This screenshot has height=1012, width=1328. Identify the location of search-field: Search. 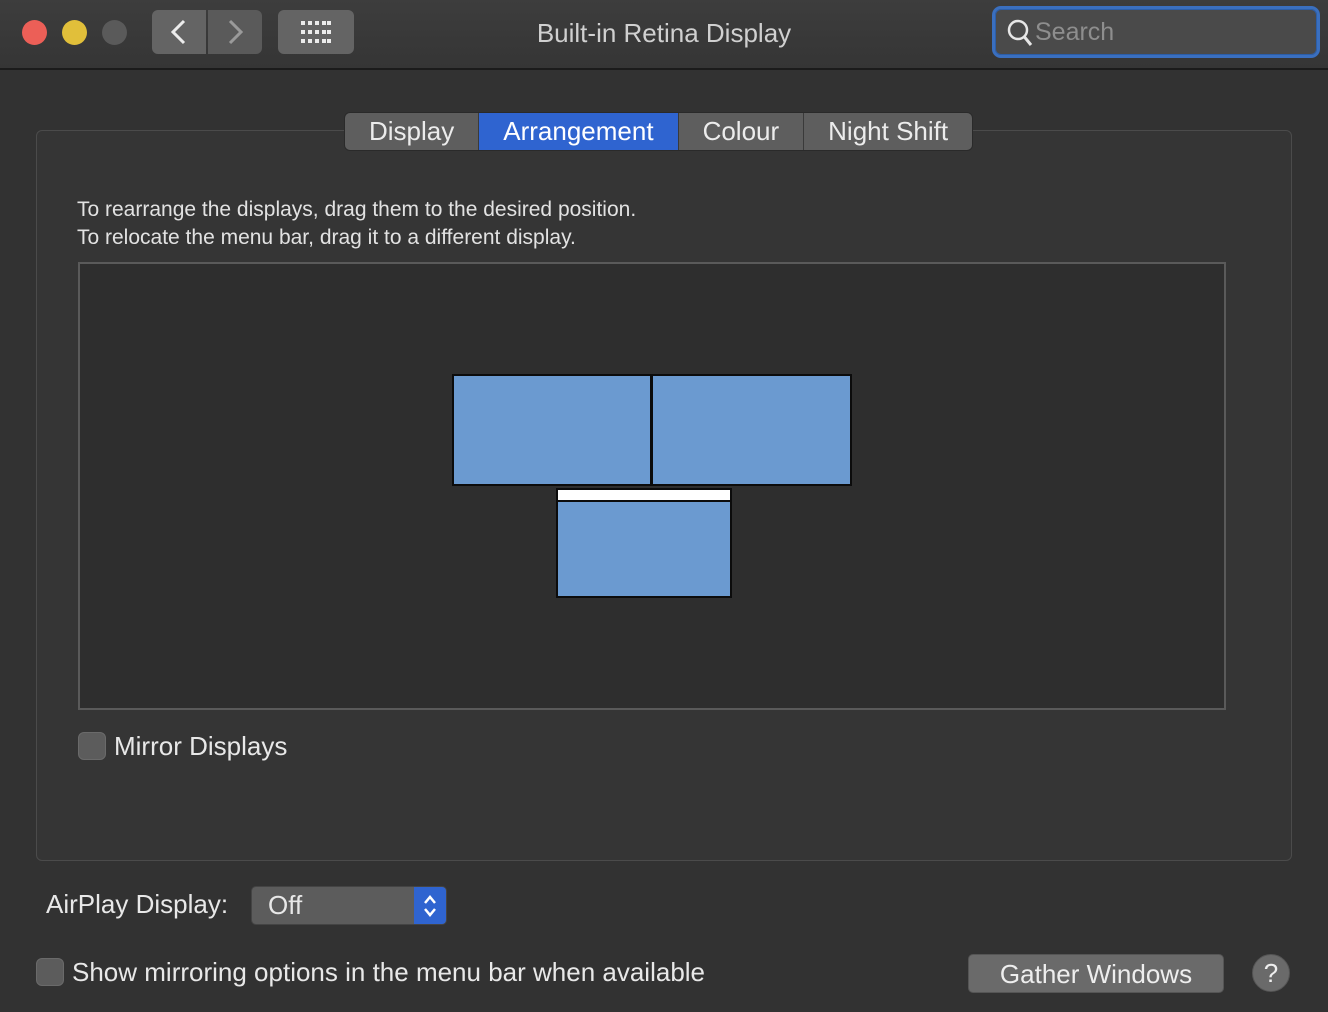
(1156, 32).